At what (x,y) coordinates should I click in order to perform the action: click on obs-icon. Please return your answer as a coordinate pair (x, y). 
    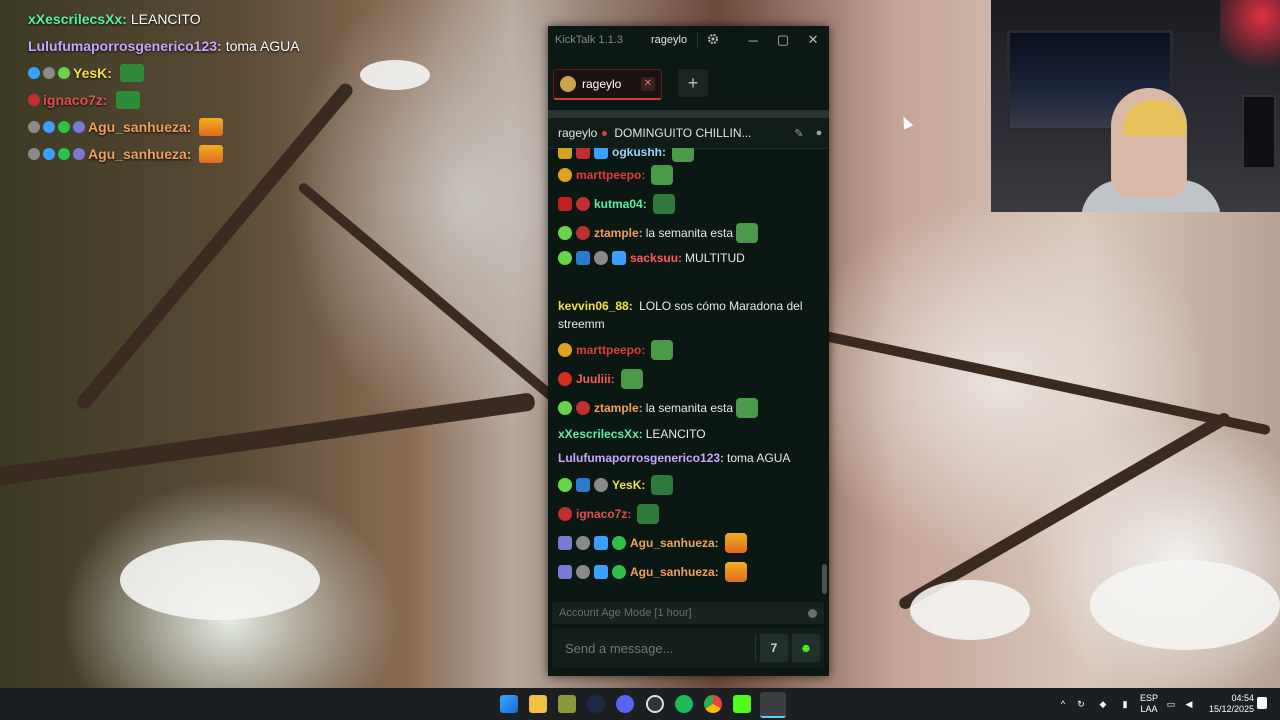
    Looking at the image, I should click on (655, 704).